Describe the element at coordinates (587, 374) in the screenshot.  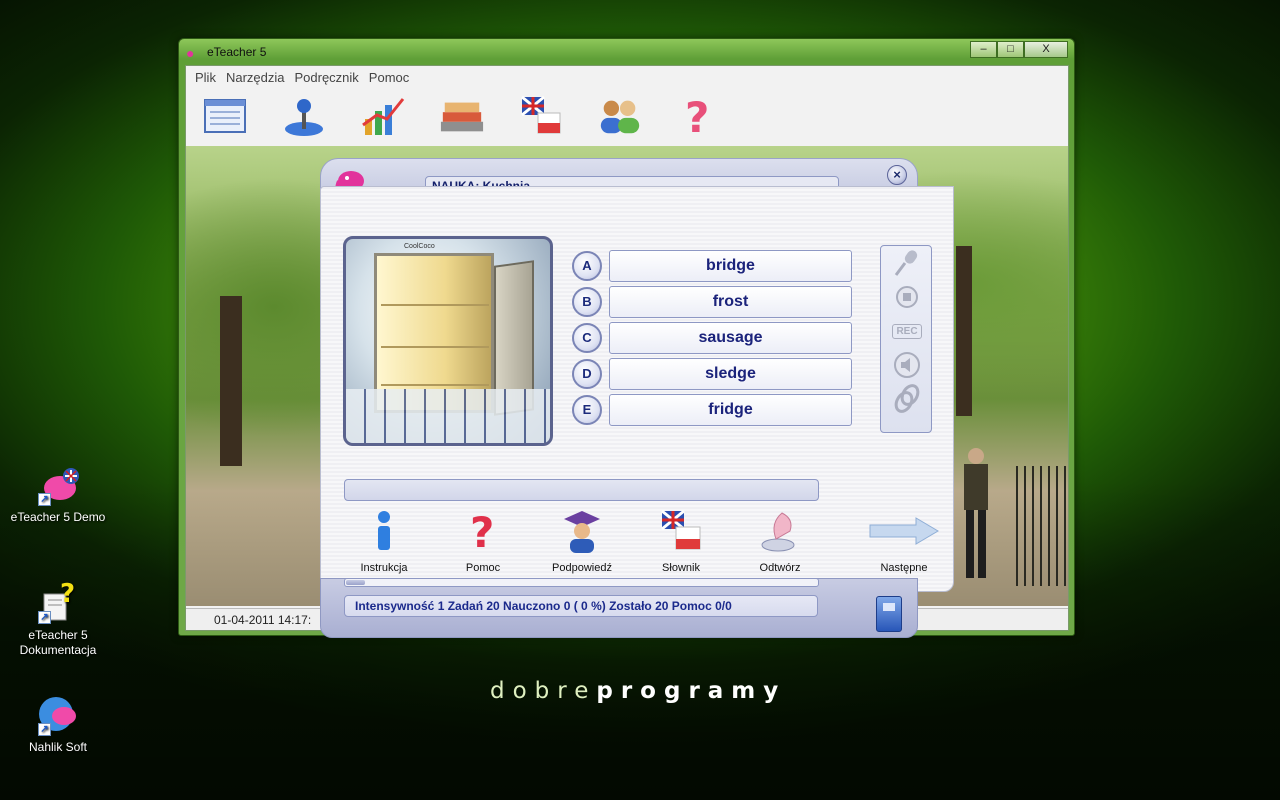
I see `answer-letter-button: D` at that location.